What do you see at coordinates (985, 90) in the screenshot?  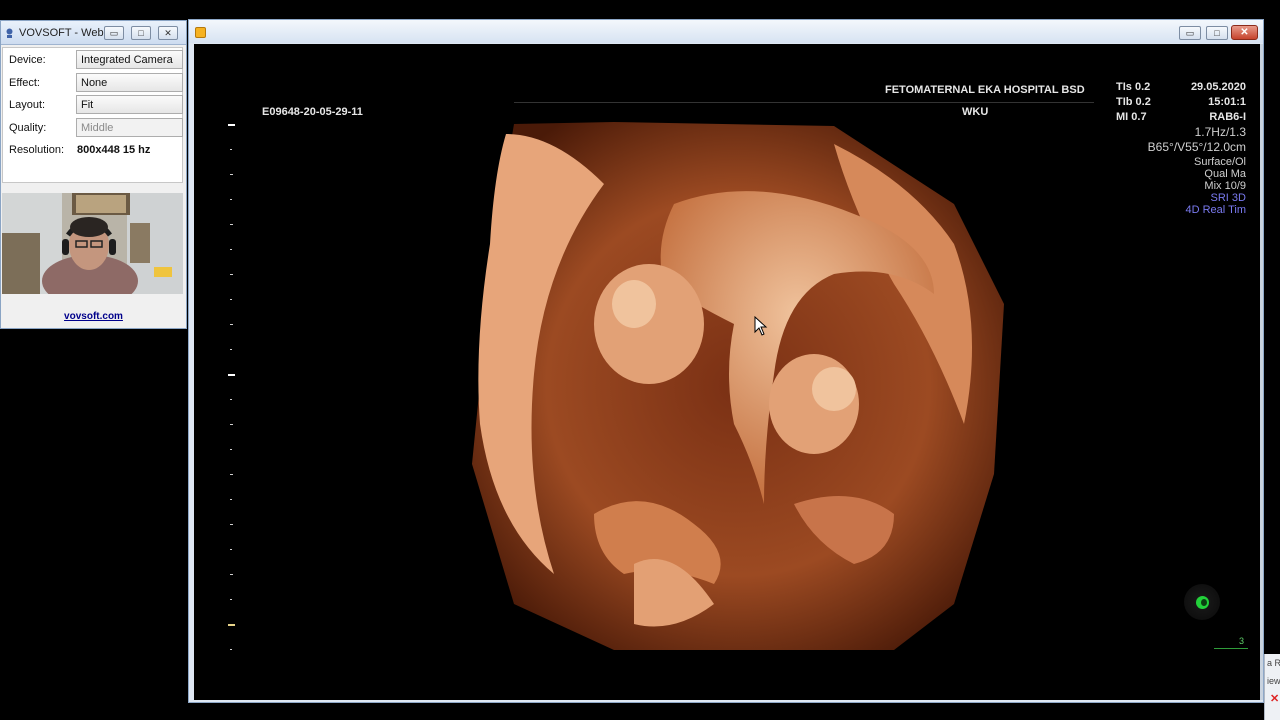 I see `hospital-name: FETOMATERNAL EKA HOSPITAL BSD` at bounding box center [985, 90].